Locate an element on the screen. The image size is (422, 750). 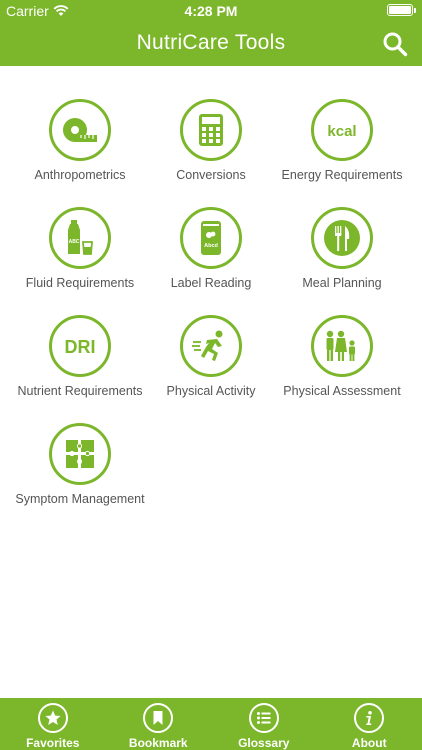
tool-symptom-management: Symptom Management is located at coordinates (80, 465).